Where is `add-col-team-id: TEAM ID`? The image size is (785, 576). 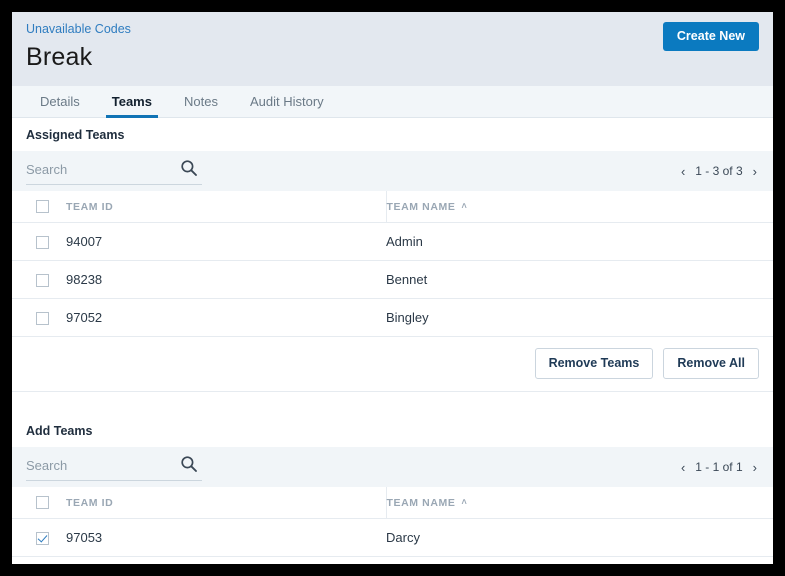
add-col-team-id: TEAM ID is located at coordinates (226, 503).